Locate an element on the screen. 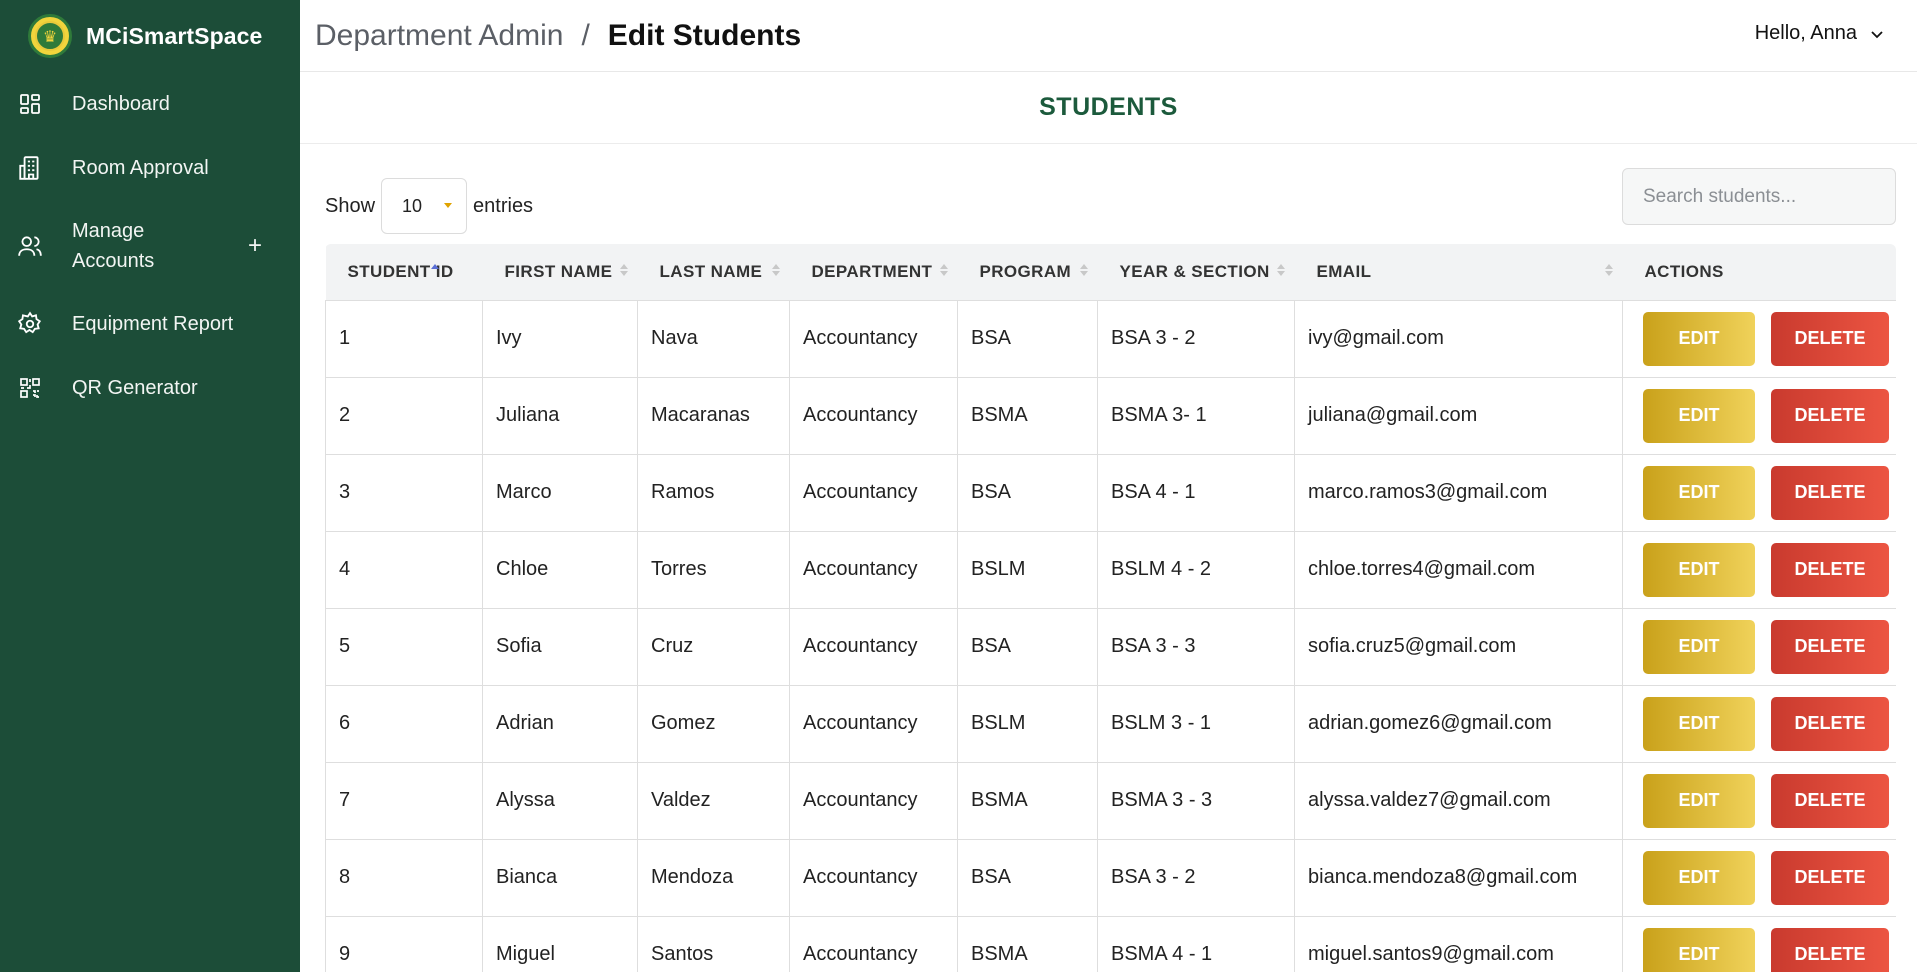 The image size is (1917, 972). cell-first-name: Adrian is located at coordinates (560, 723).